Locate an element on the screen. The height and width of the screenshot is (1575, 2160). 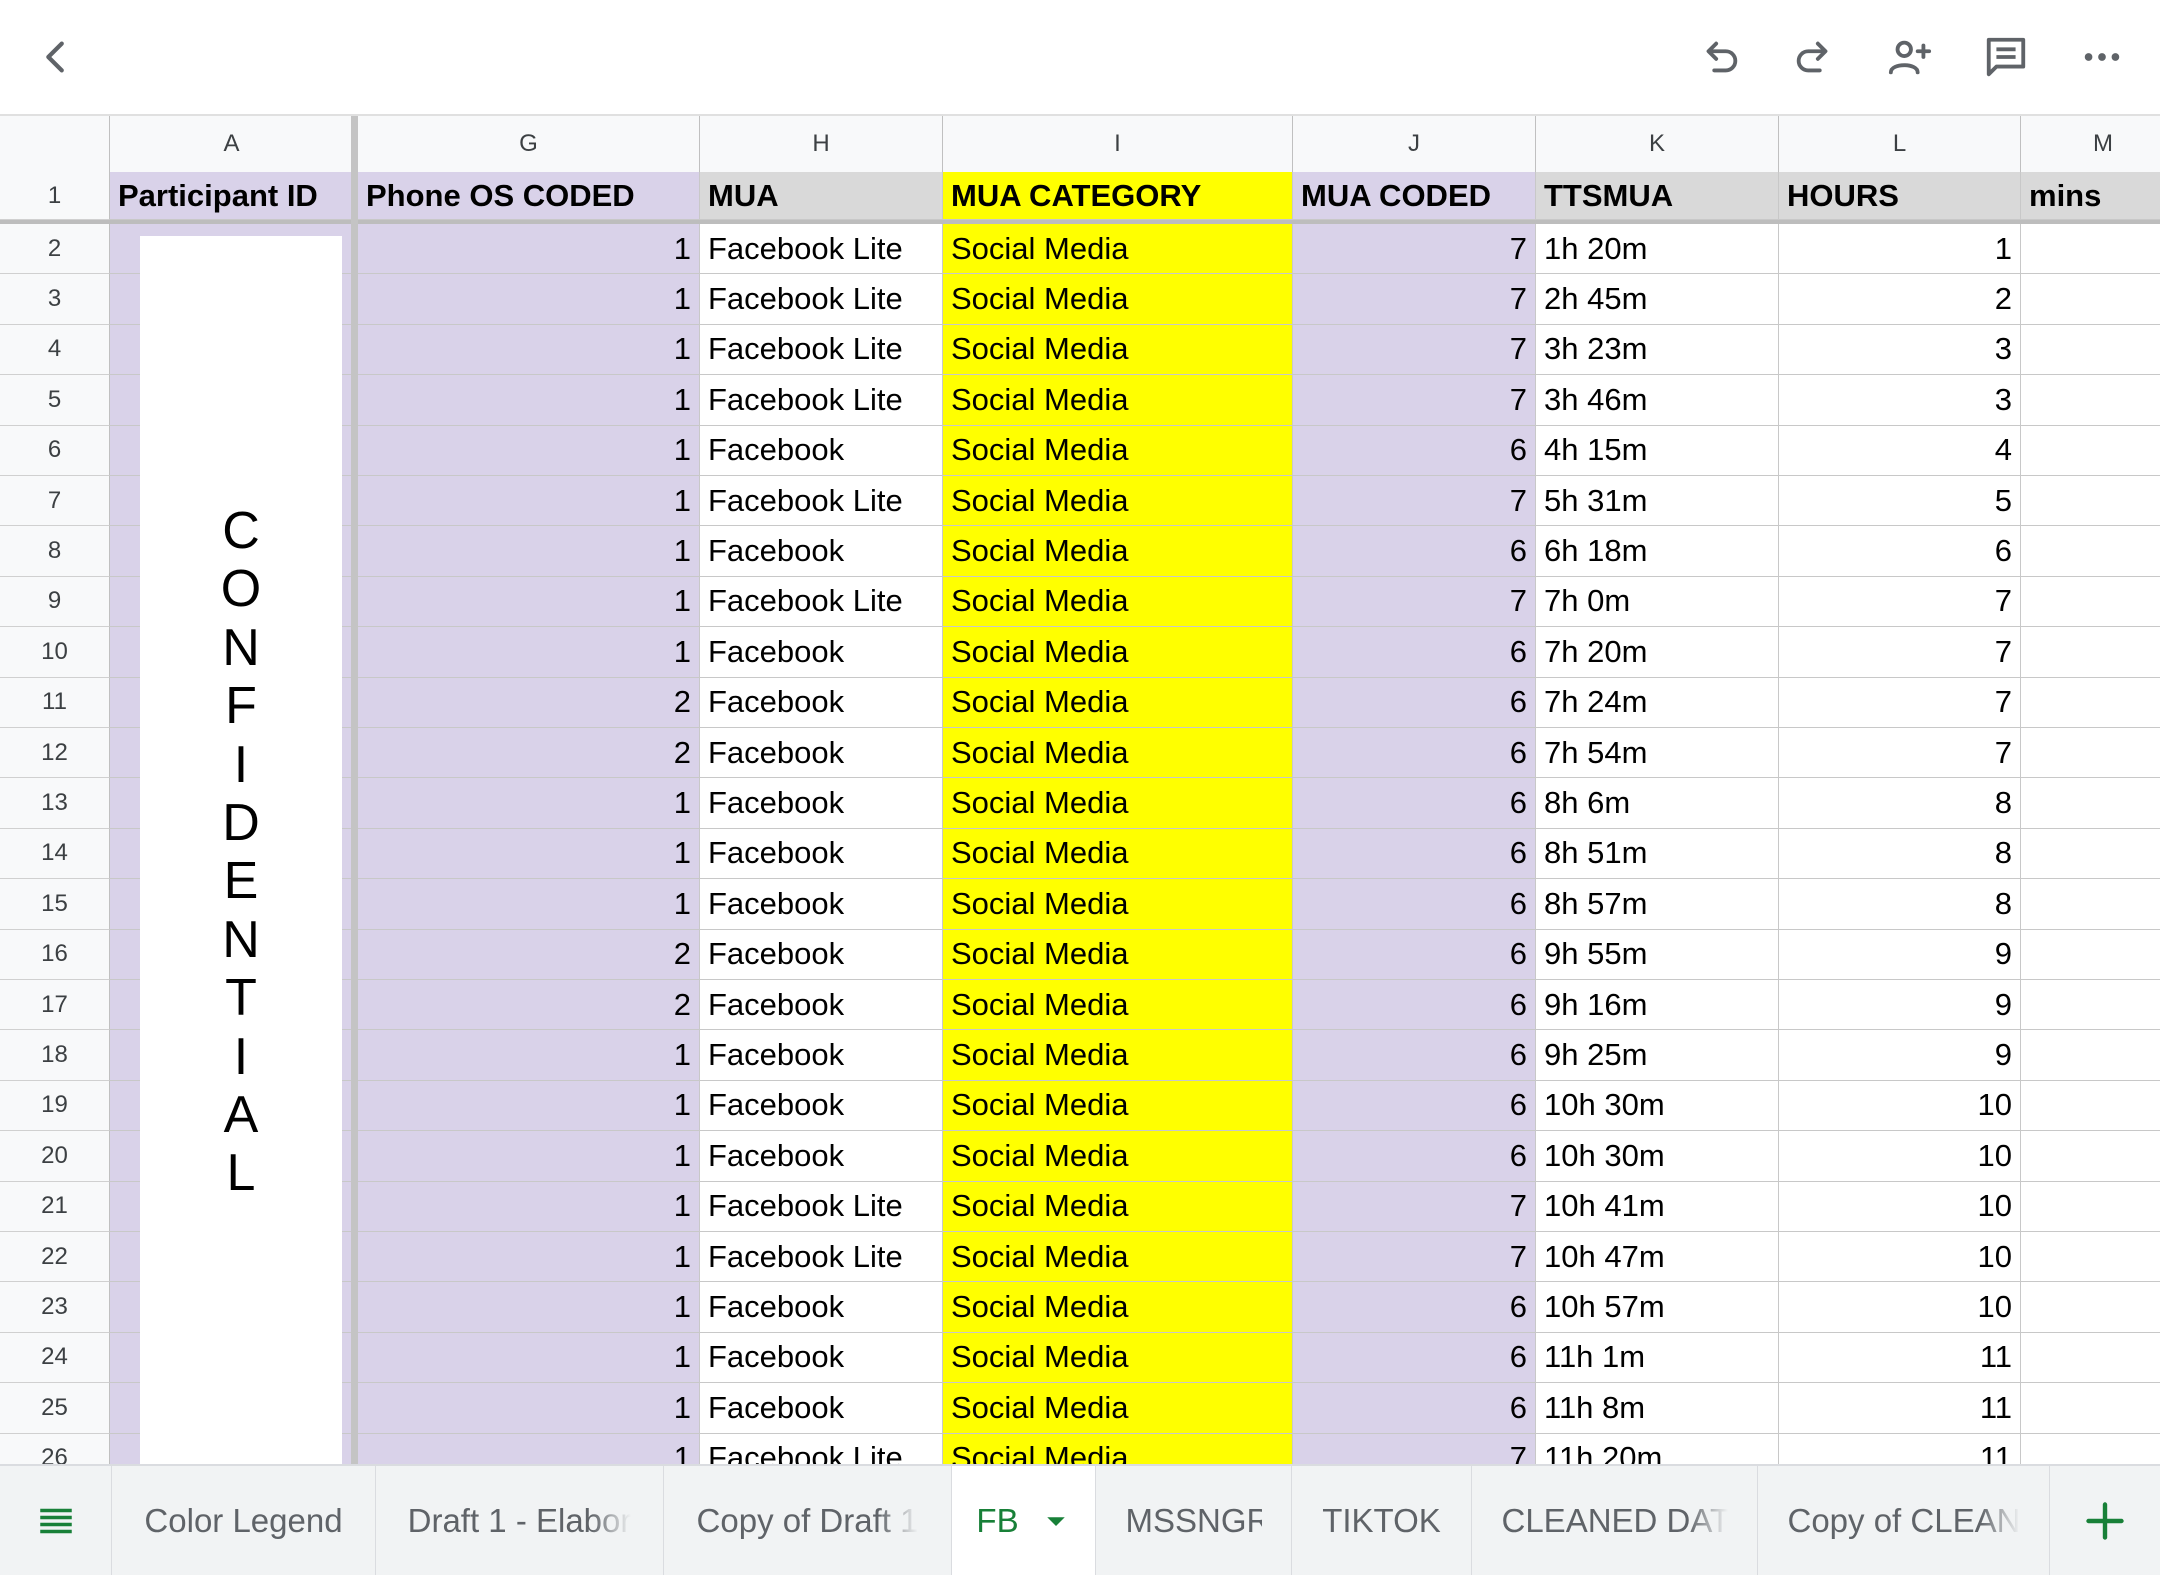
header-phone-os-coded: Phone OS CODED is located at coordinates (529, 196).